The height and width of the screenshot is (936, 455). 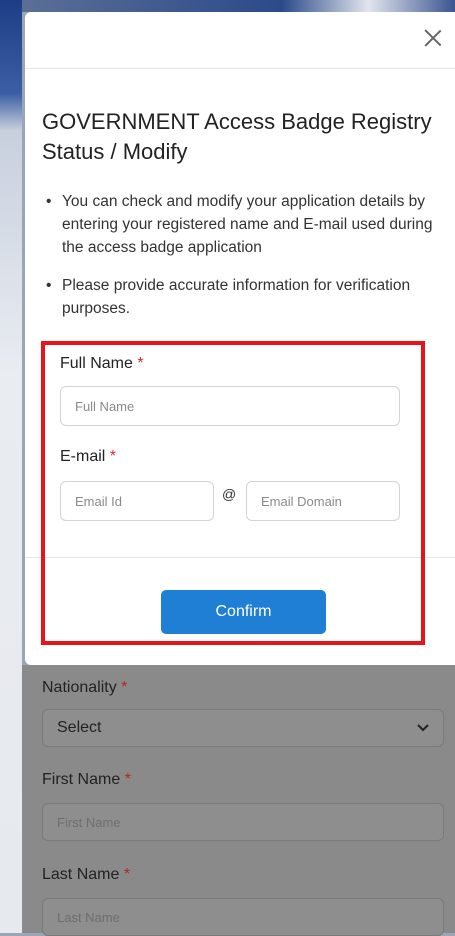 I want to click on first-name-input: First Name, so click(x=243, y=822).